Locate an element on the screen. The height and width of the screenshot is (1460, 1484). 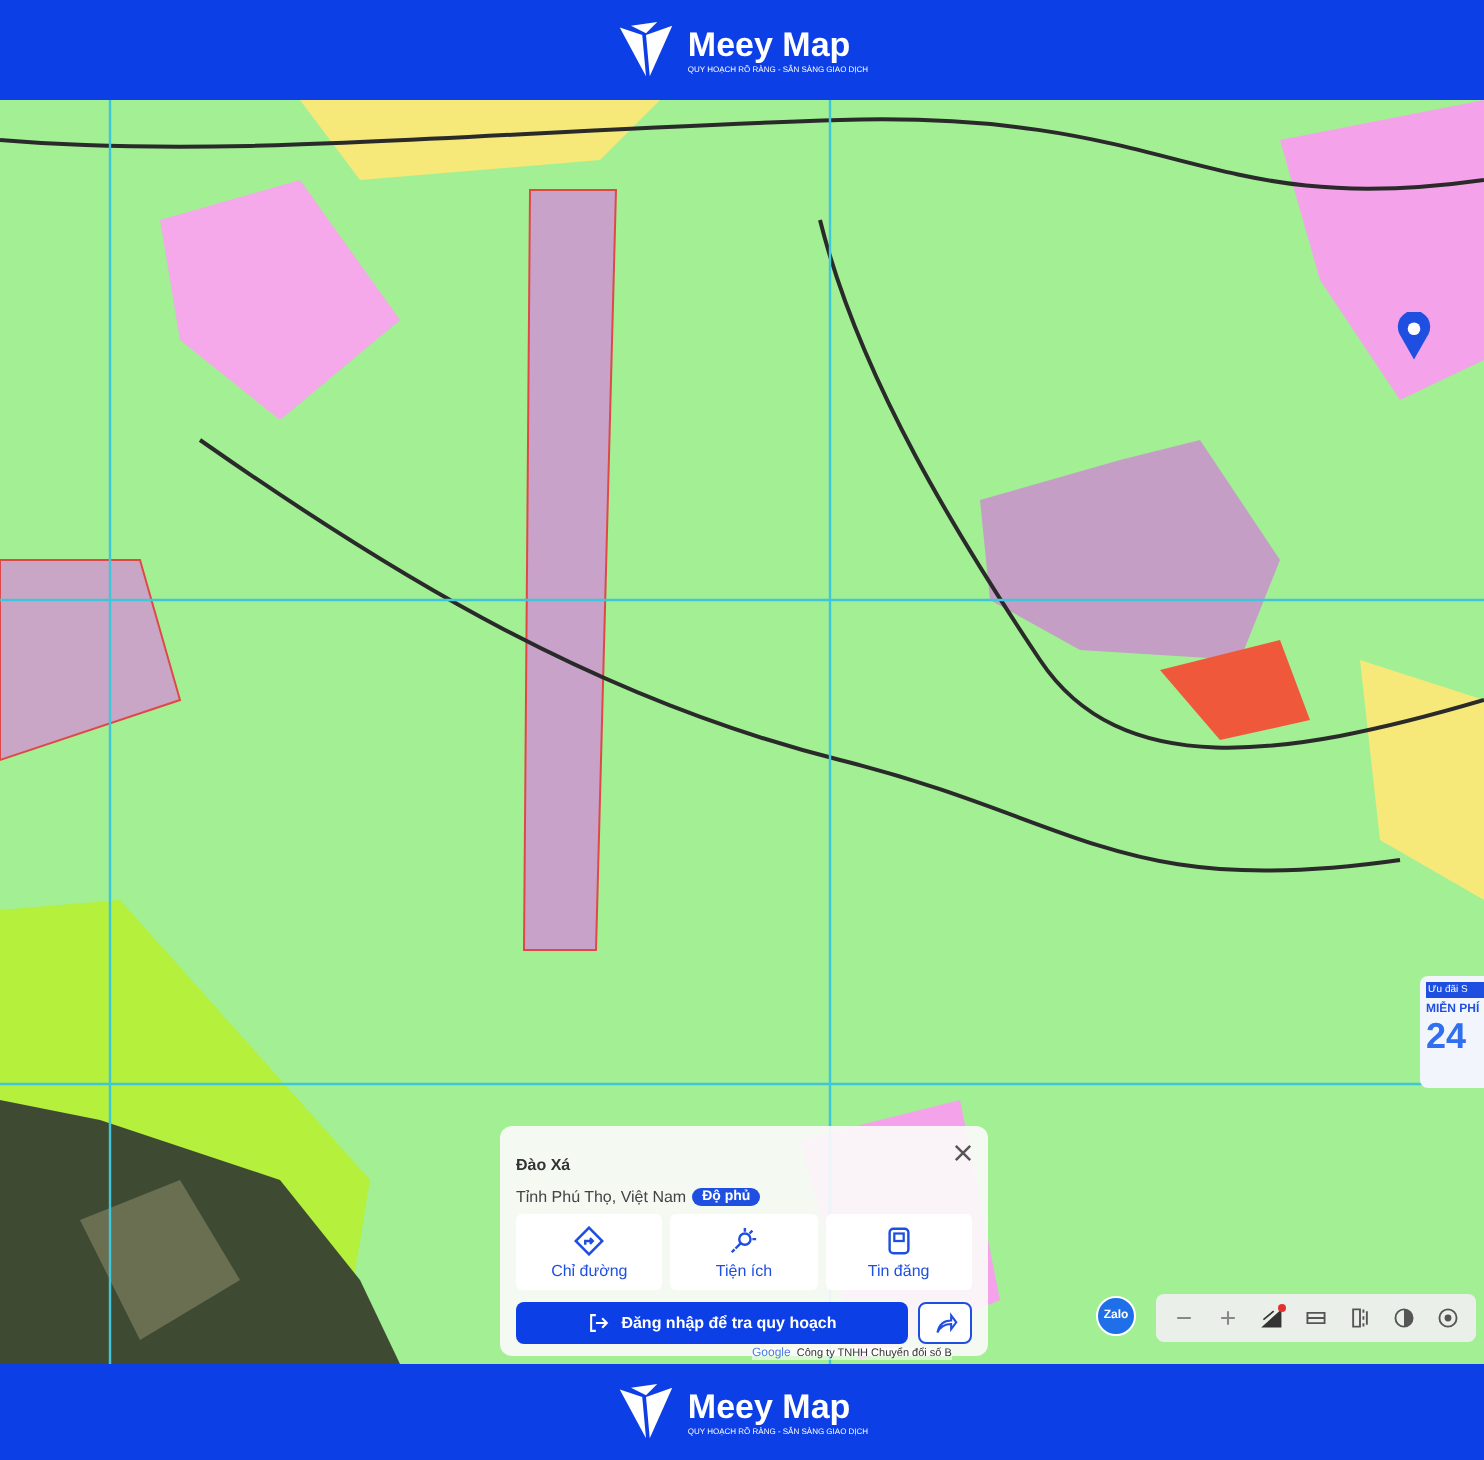
split-view-icon is located at coordinates (1360, 1318).